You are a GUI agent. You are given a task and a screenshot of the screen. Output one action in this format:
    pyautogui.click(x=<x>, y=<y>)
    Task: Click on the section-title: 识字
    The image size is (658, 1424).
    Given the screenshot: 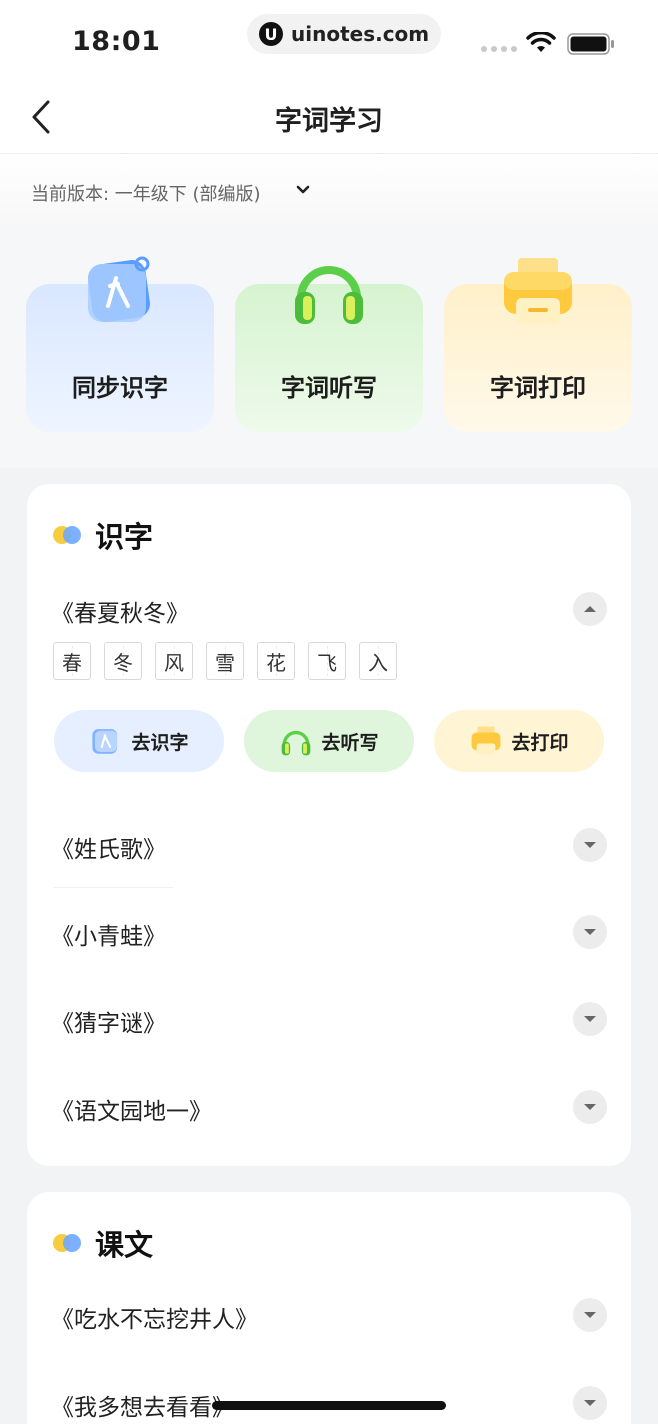 What is the action you would take?
    pyautogui.click(x=124, y=537)
    